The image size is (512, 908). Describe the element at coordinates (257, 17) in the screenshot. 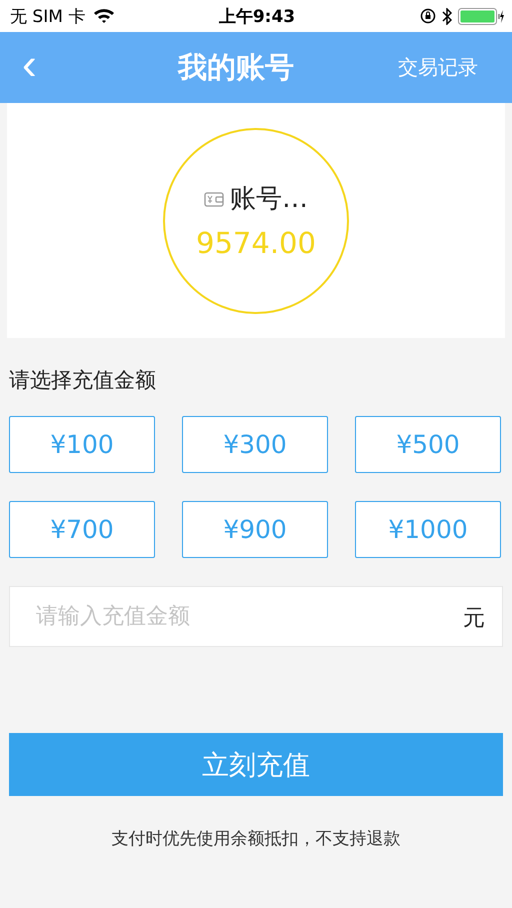

I see `clock: 上午9:43` at that location.